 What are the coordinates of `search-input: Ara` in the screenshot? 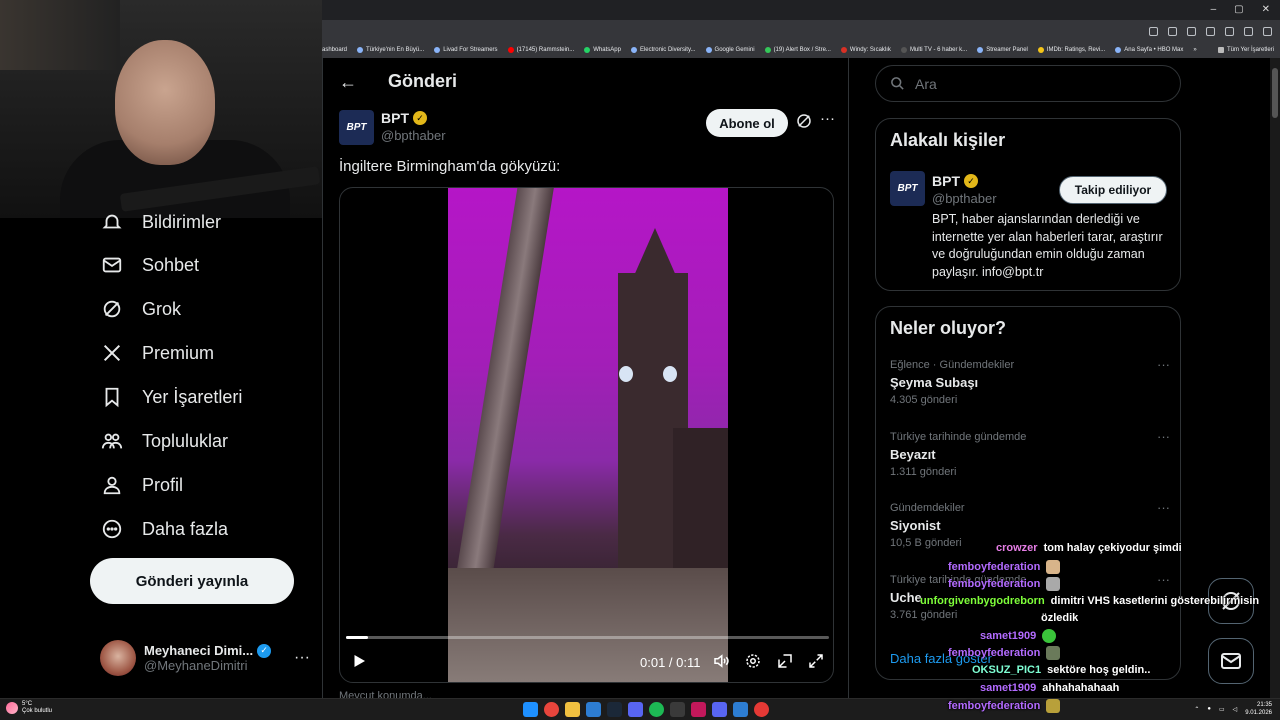 It's located at (1028, 83).